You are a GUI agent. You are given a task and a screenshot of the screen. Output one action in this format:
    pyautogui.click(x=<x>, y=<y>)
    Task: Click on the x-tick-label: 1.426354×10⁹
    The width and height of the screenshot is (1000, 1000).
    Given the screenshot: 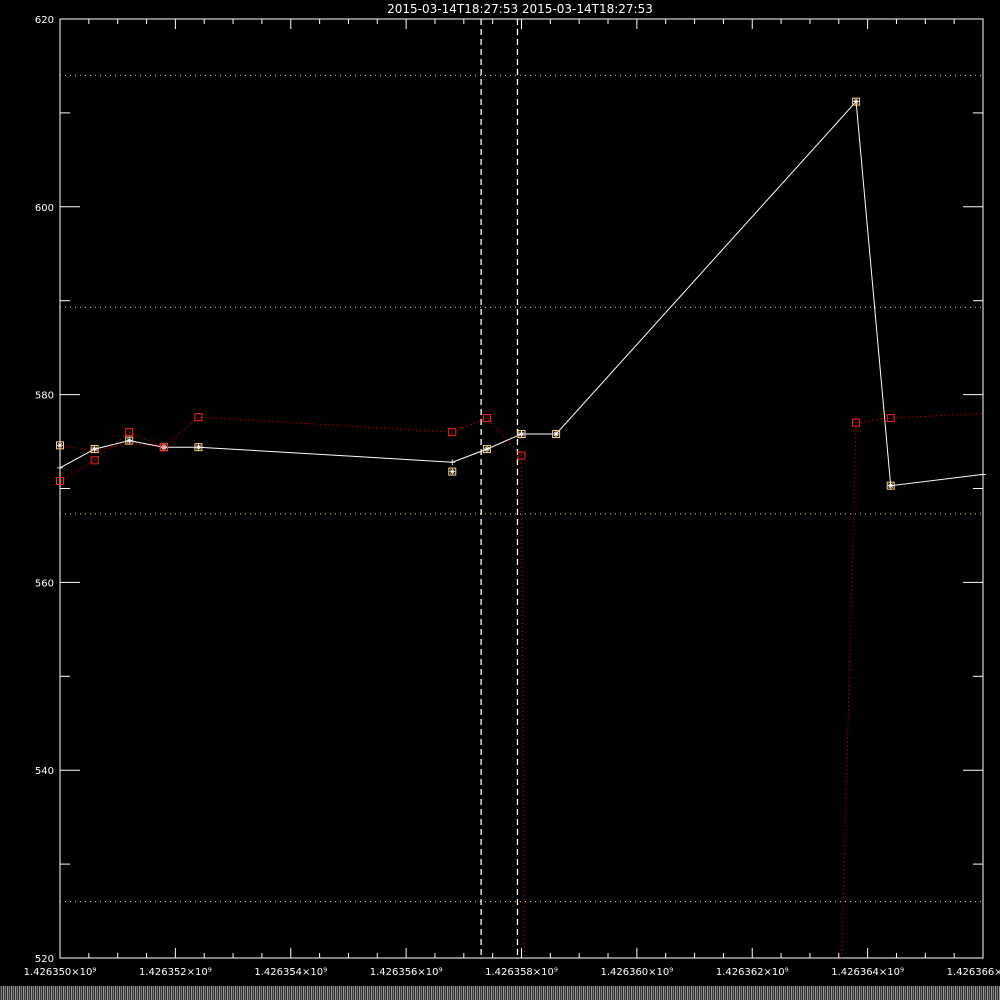 What is the action you would take?
    pyautogui.click(x=290, y=972)
    